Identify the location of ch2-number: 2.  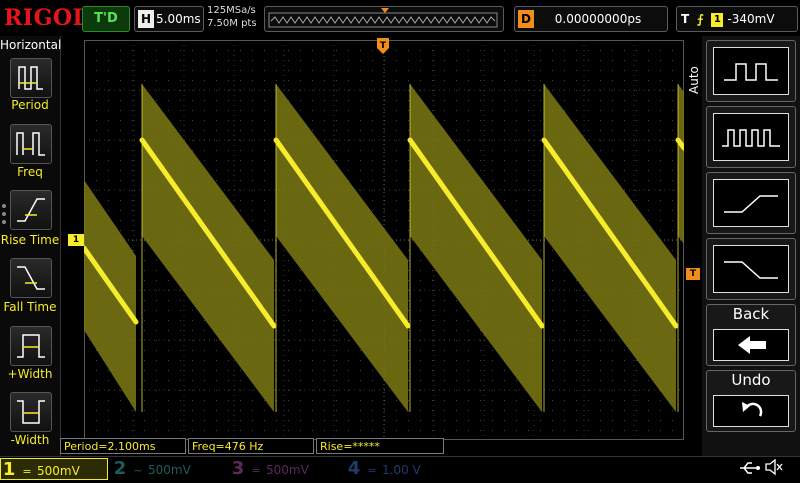
(120, 468).